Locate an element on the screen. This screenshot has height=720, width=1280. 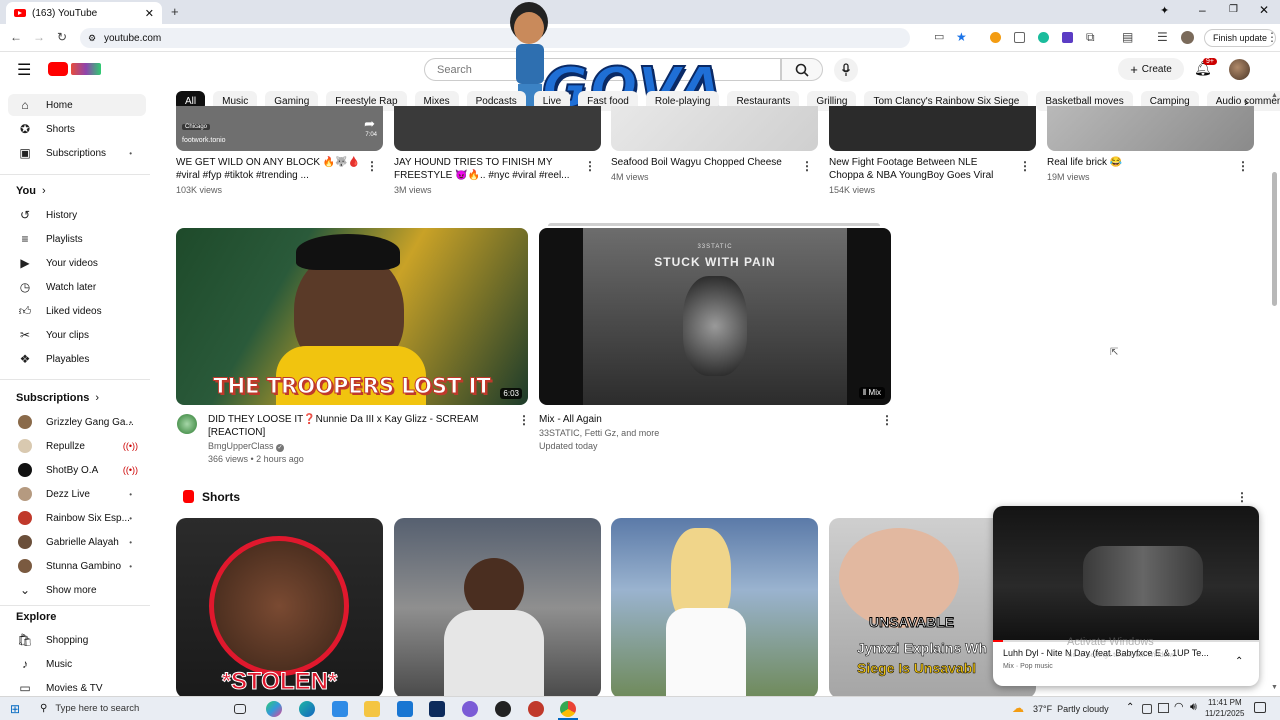
sidebar-item-shopping: 🛍︎ Shopping is located at coordinates (77, 640).